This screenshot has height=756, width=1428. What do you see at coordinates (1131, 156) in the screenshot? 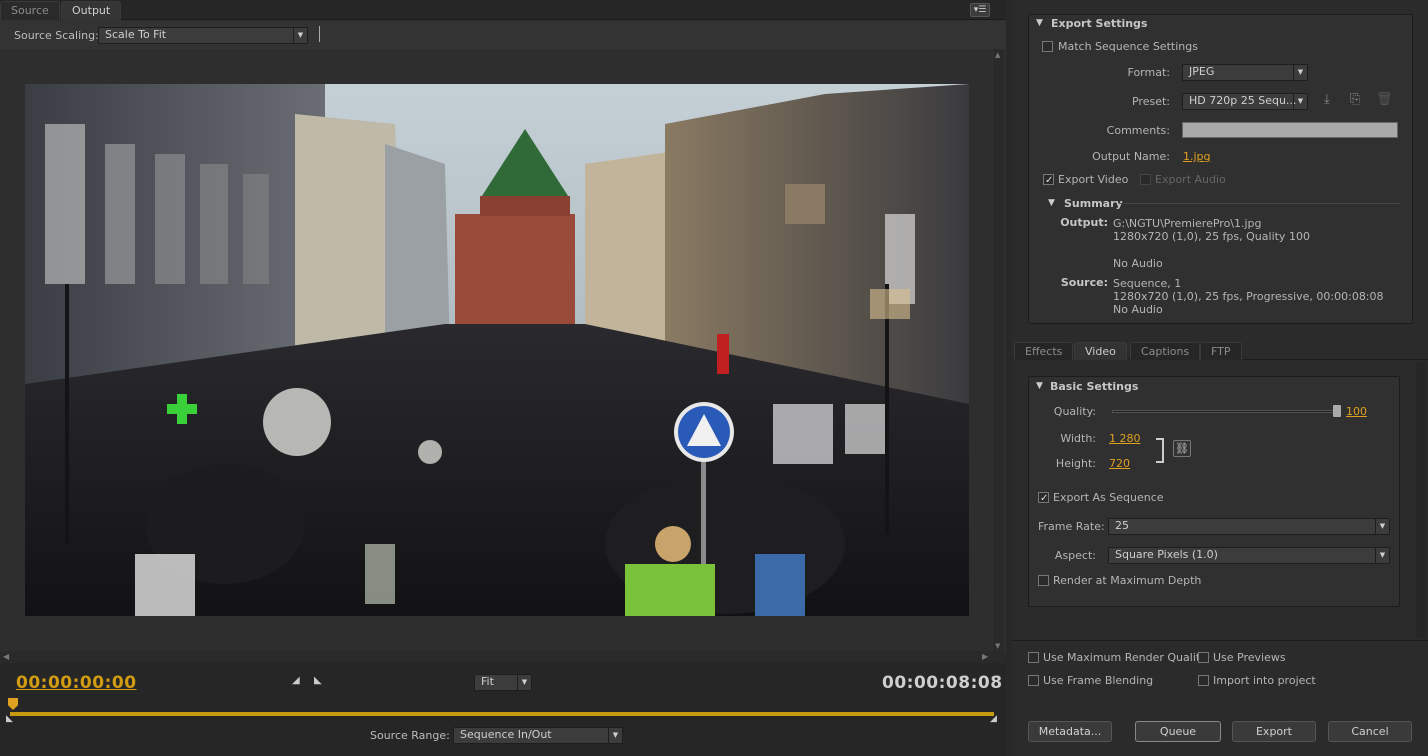
I see `output-name-label: Output Name:` at bounding box center [1131, 156].